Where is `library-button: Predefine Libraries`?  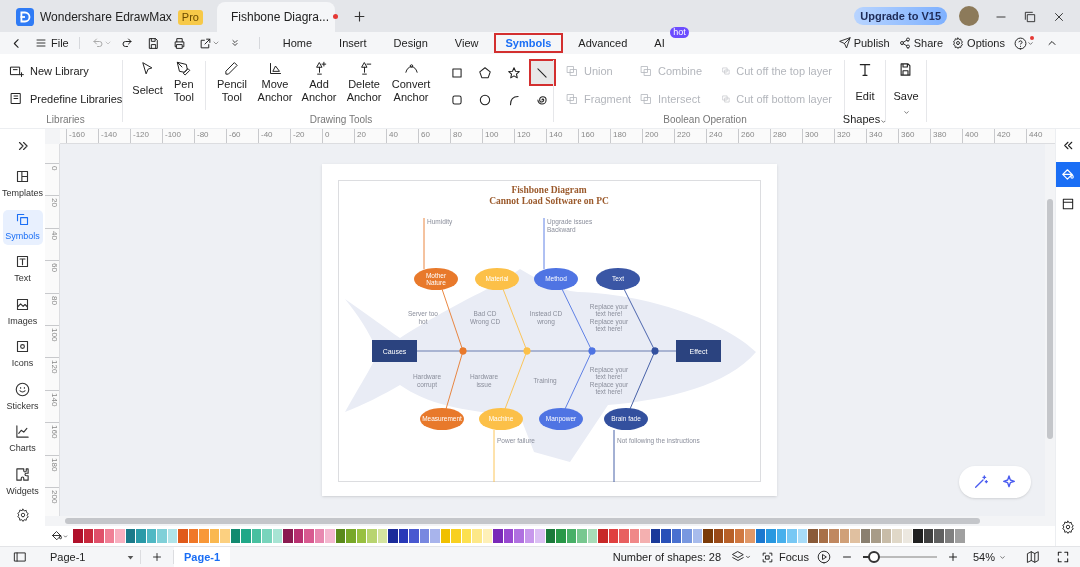 library-button: Predefine Libraries is located at coordinates (66, 98).